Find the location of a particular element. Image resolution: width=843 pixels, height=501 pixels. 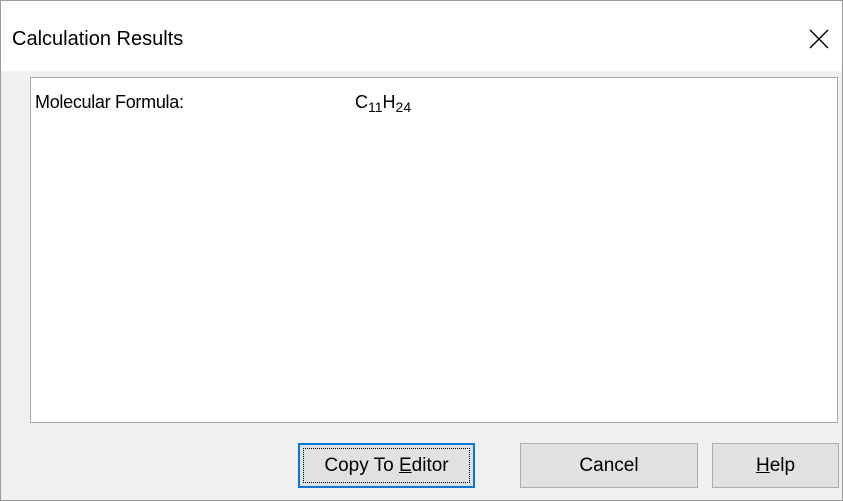

help-label: Help is located at coordinates (775, 465).